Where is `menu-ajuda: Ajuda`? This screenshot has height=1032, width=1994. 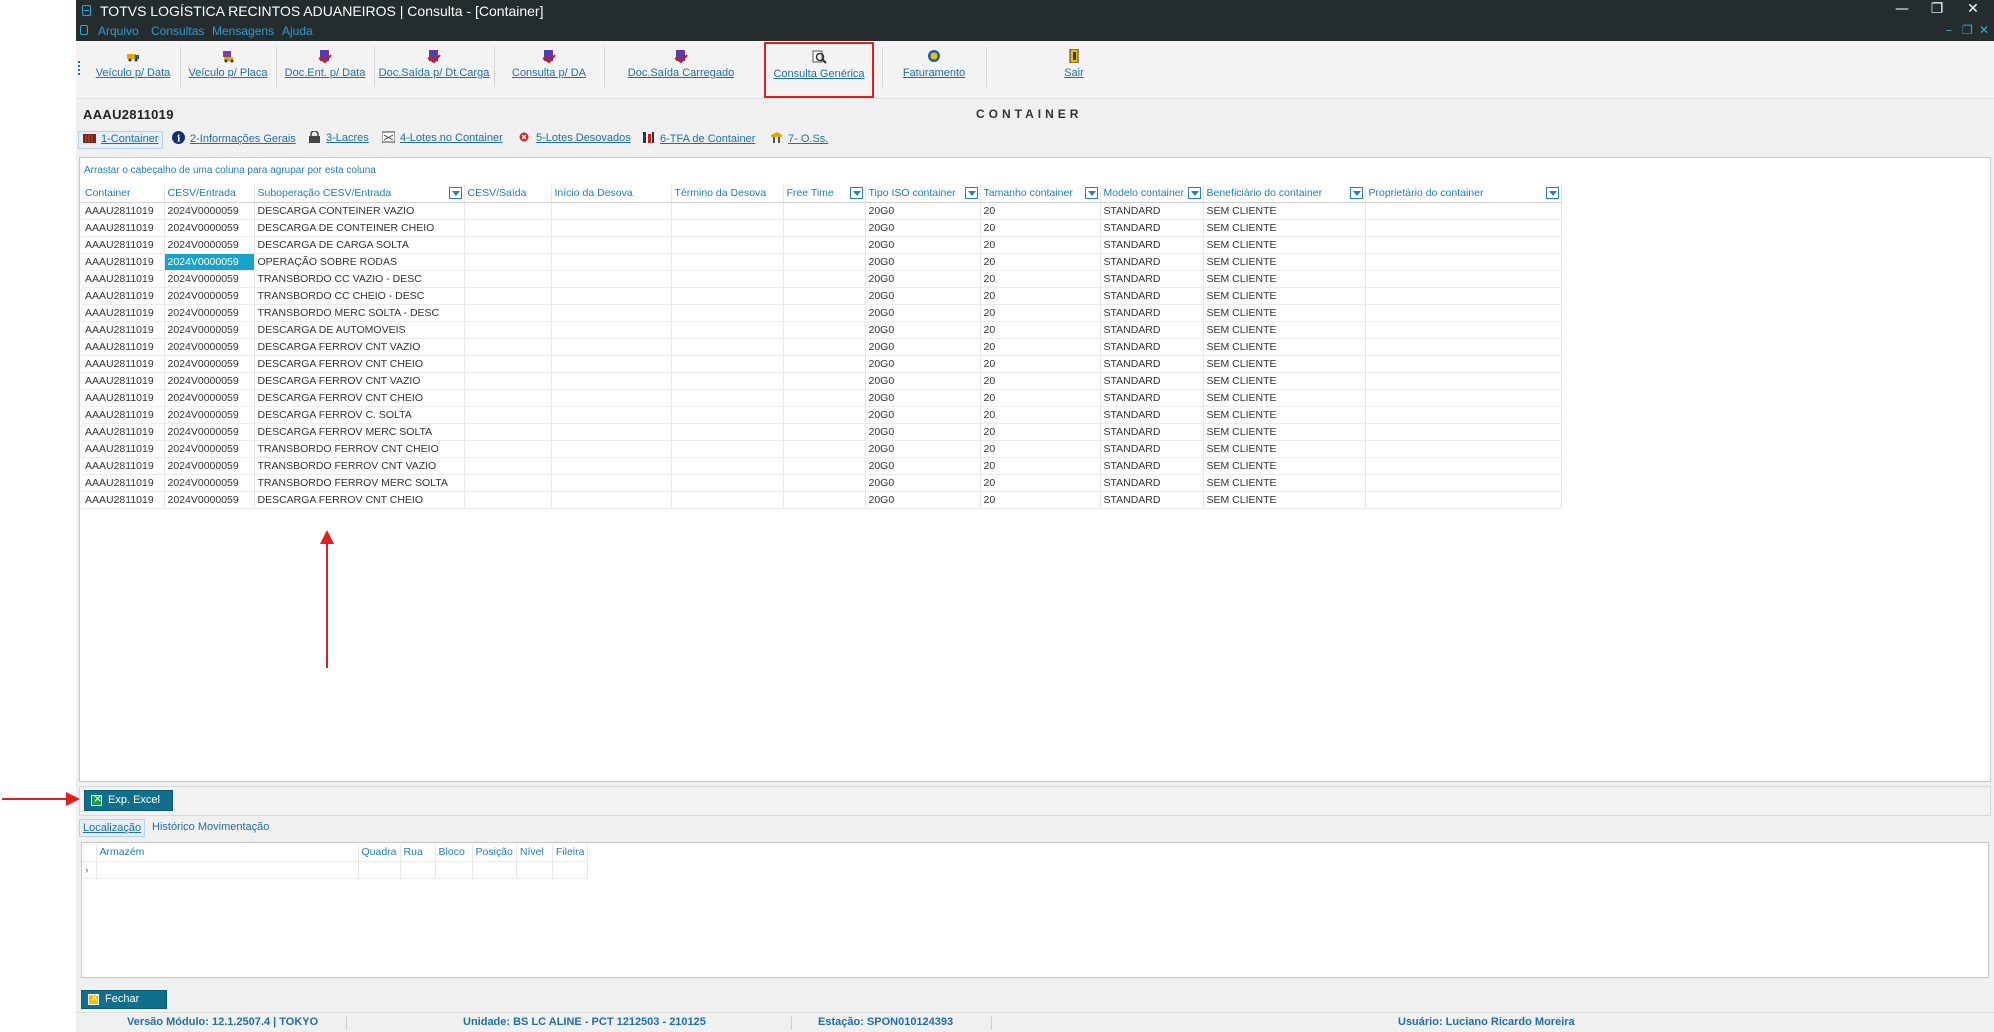
menu-ajuda: Ajuda is located at coordinates (297, 31).